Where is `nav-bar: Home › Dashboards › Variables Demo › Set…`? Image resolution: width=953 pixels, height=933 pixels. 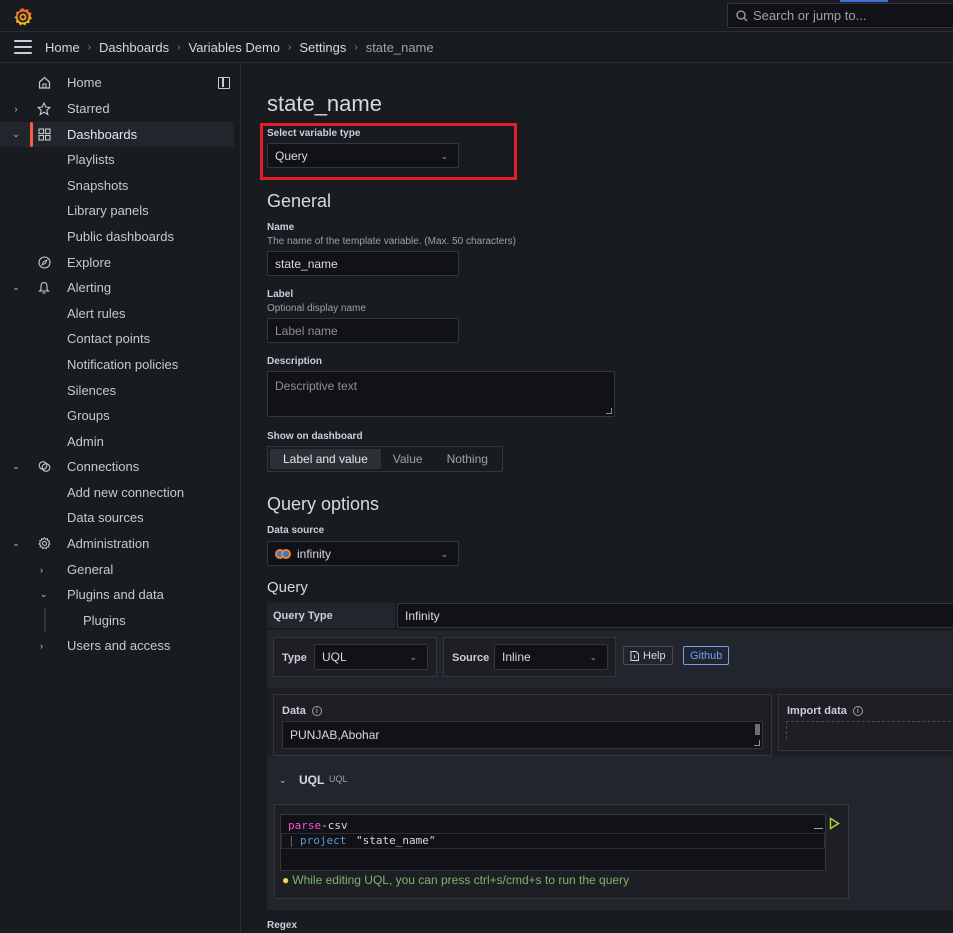 nav-bar: Home › Dashboards › Variables Demo › Set… is located at coordinates (476, 47).